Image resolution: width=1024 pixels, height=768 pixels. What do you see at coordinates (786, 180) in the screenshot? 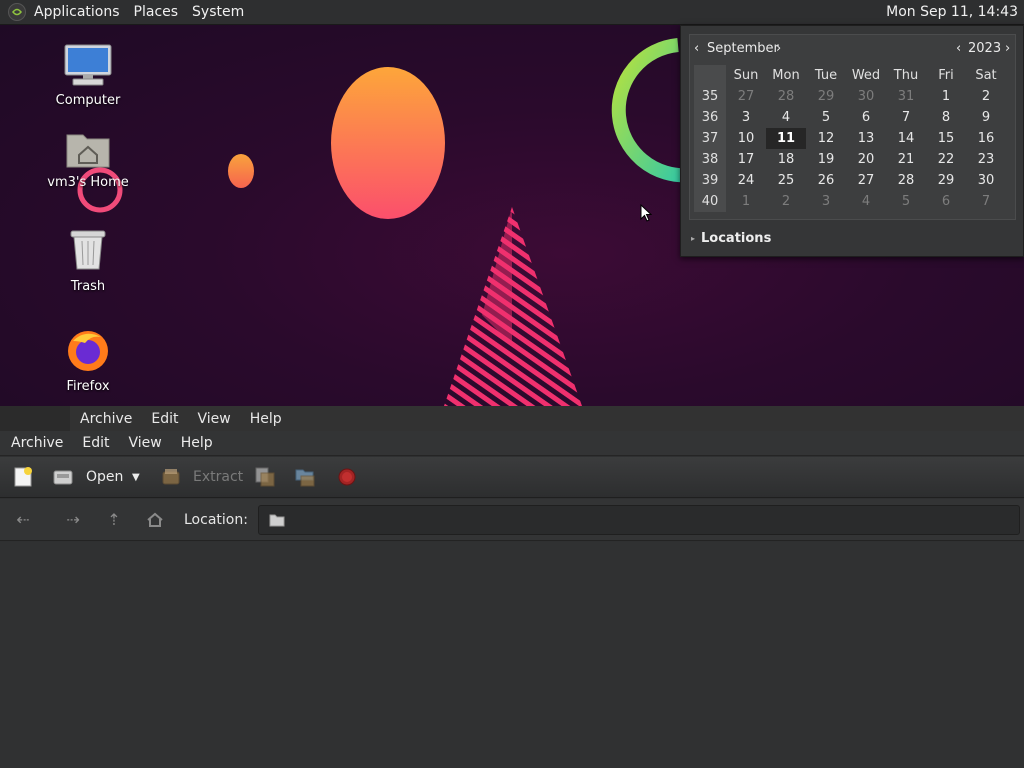
I see `calendar-day: 25` at bounding box center [786, 180].